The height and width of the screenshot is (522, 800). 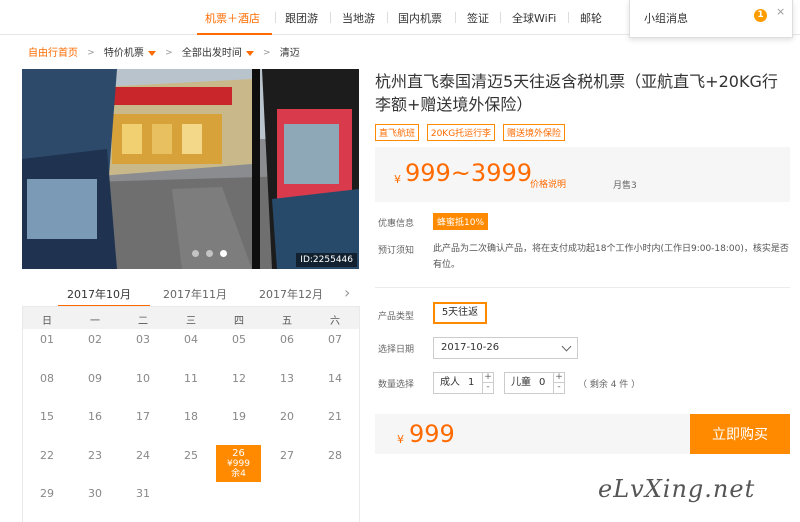 I want to click on calendar-day: 19, so click(x=239, y=416).